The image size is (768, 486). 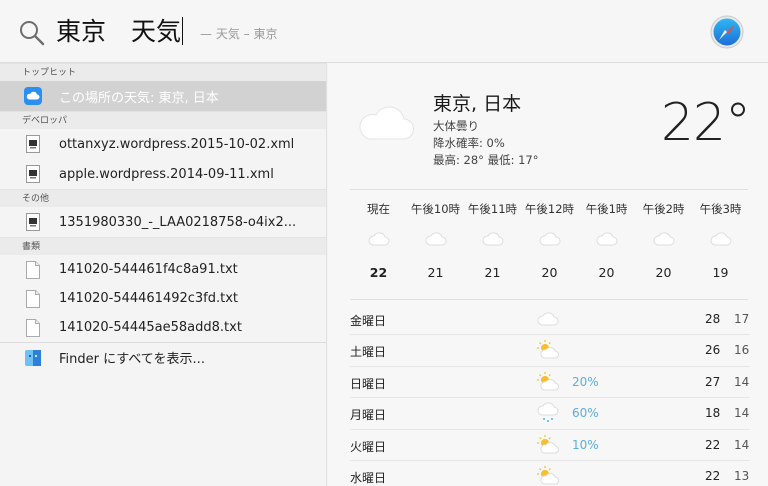 What do you see at coordinates (384, 31) in the screenshot?
I see `search-bar: 東京 天気 — 天気 – 東京` at bounding box center [384, 31].